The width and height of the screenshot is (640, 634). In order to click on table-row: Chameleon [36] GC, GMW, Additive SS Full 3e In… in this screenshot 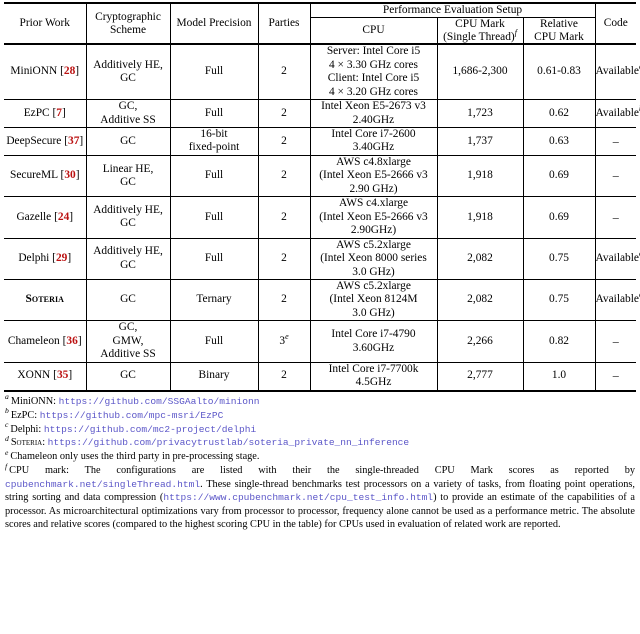, I will do `click(320, 341)`.